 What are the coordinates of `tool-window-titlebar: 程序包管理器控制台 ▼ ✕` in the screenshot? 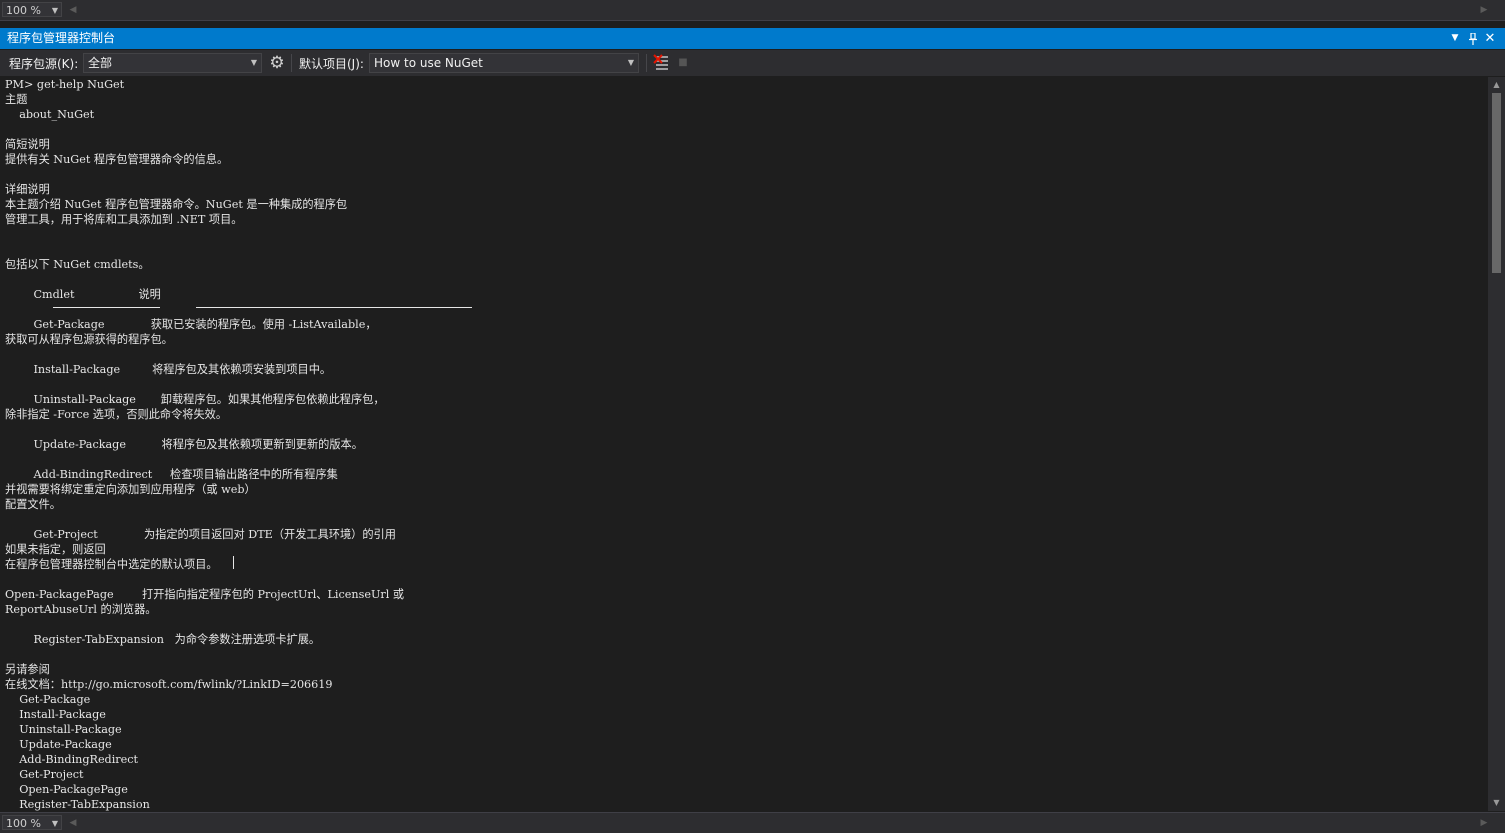 It's located at (752, 38).